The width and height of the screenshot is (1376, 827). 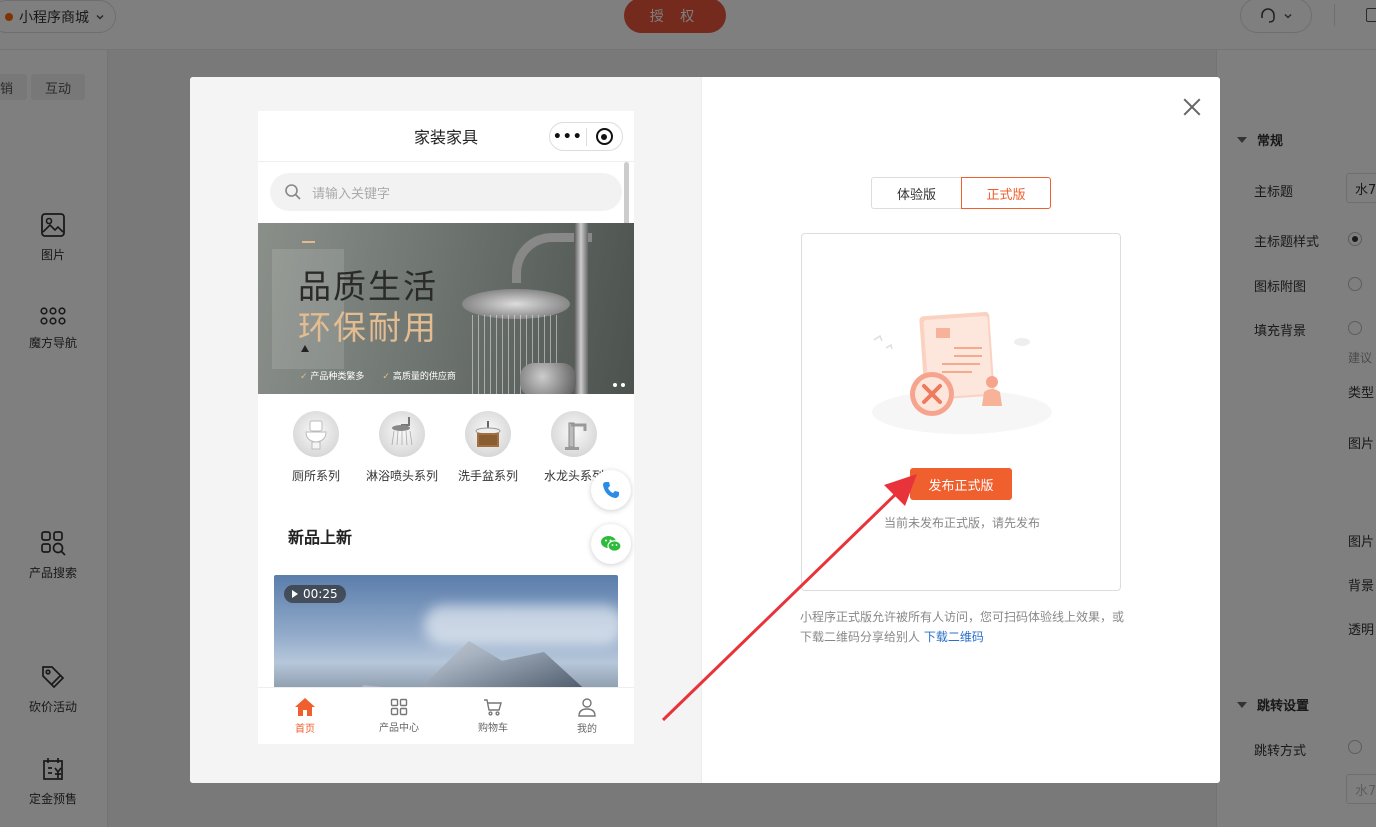 I want to click on publish-release-button: 发布正式版, so click(x=961, y=484).